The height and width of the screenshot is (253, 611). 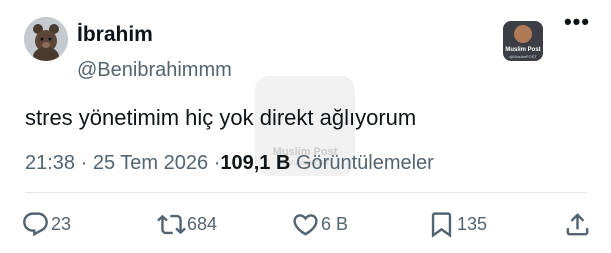 What do you see at coordinates (61, 224) in the screenshot?
I see `reply-count: 23` at bounding box center [61, 224].